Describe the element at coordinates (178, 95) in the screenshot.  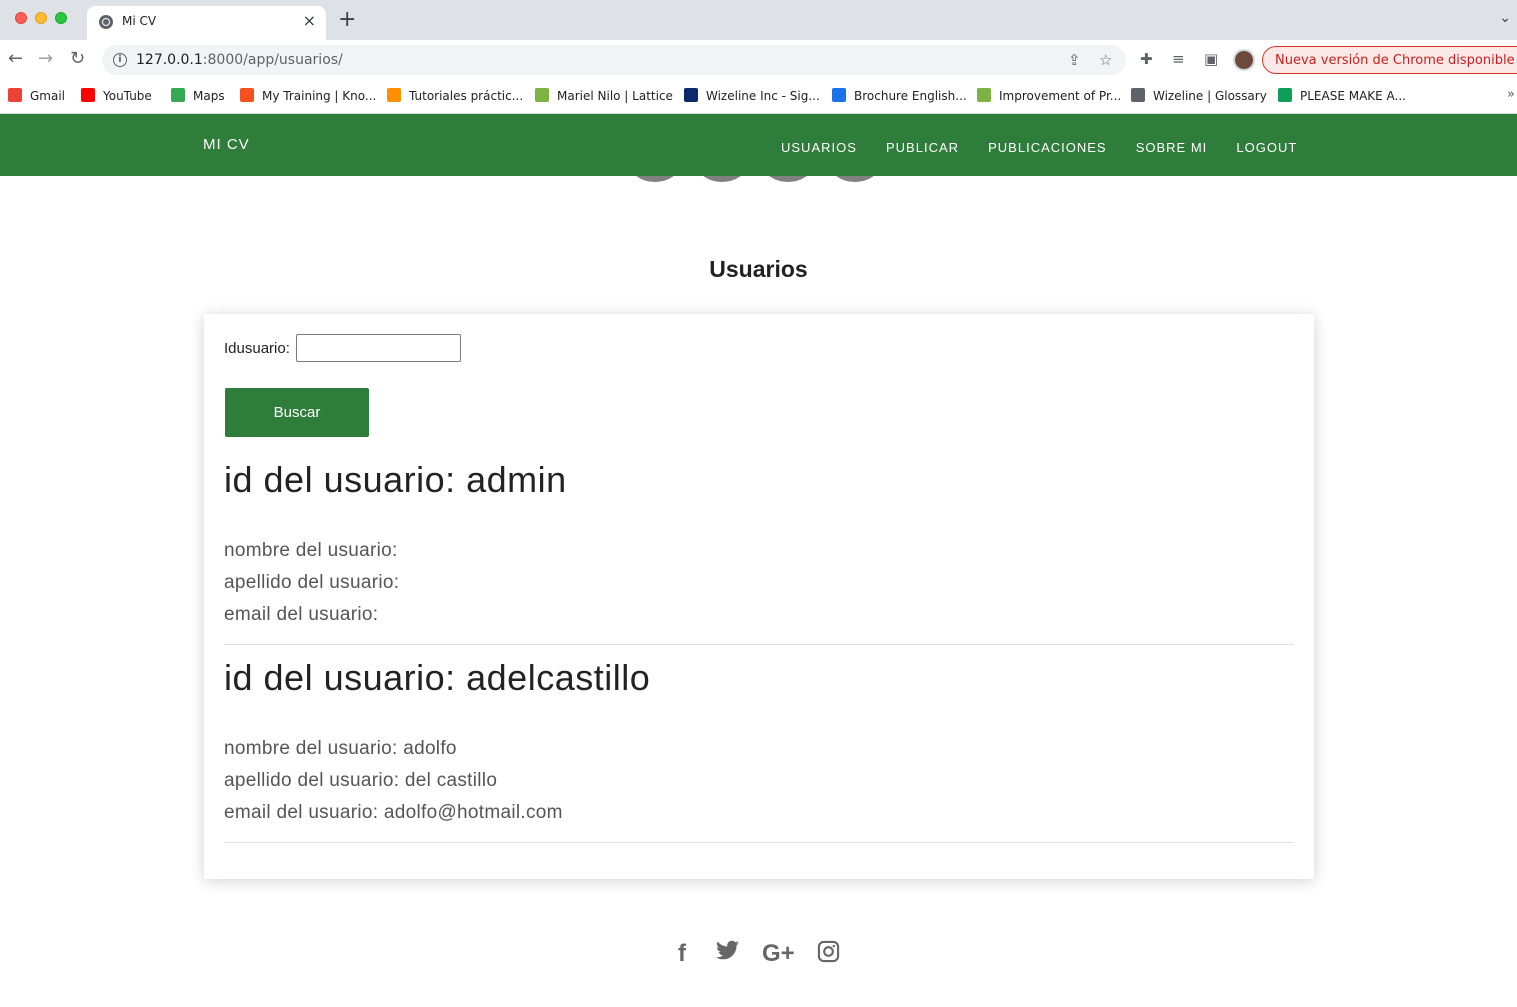
I see `maps-pin-icon` at that location.